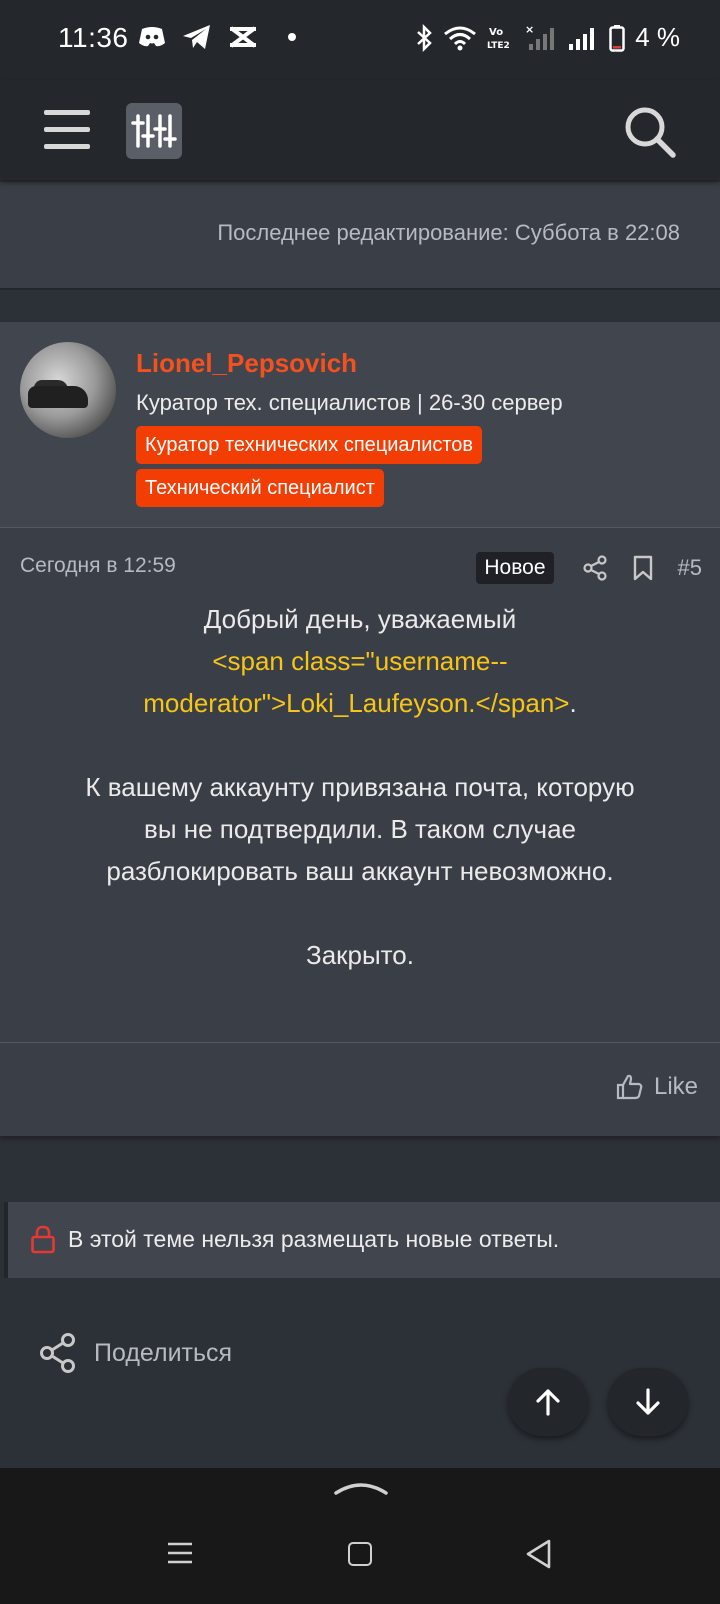  I want to click on svg-text: LTE2, so click(498, 46).